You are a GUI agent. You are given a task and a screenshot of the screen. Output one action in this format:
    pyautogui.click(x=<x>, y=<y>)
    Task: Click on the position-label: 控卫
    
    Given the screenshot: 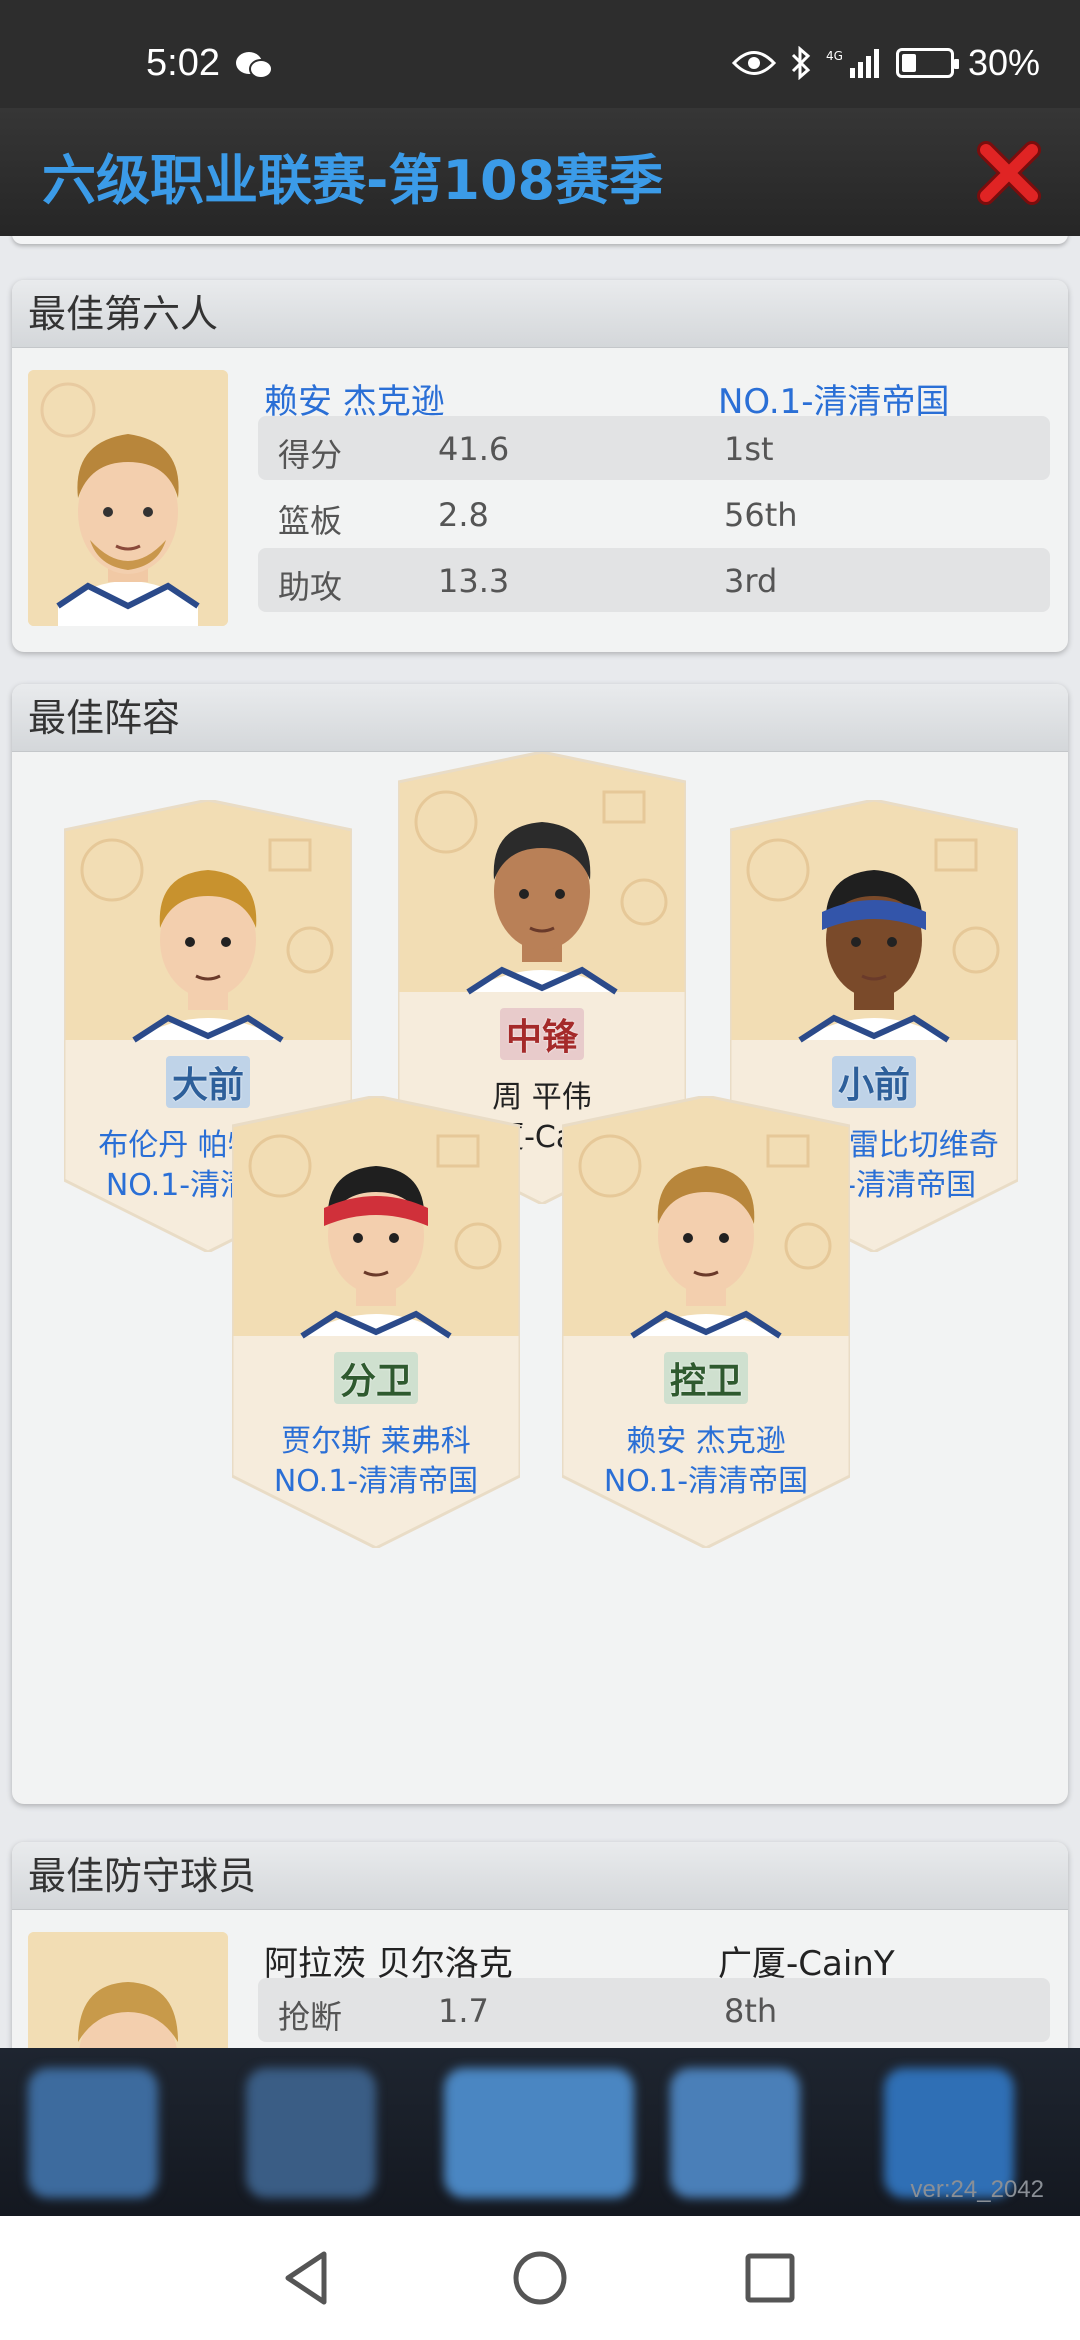 What is the action you would take?
    pyautogui.click(x=705, y=1378)
    